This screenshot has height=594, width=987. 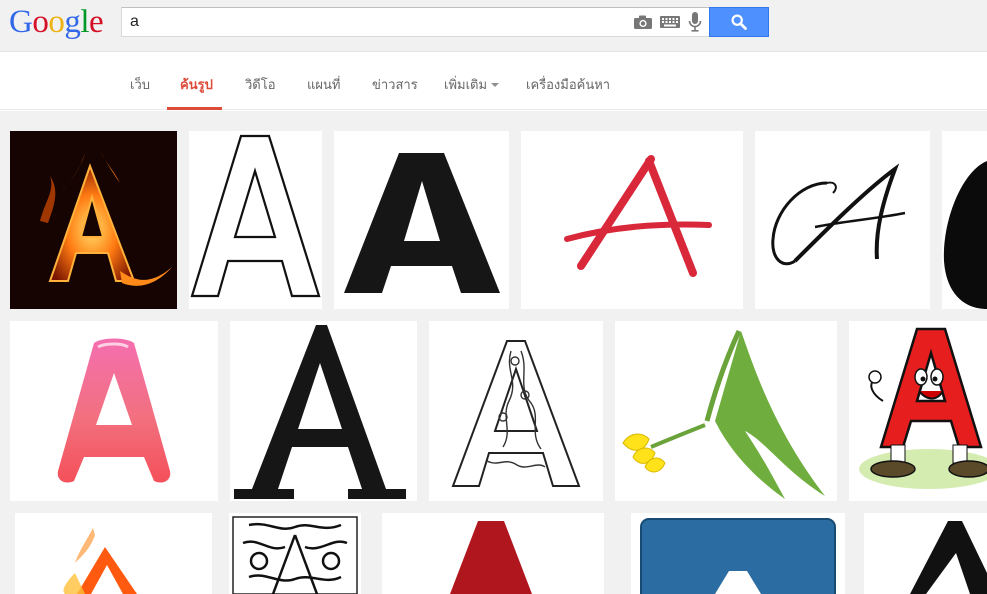 What do you see at coordinates (196, 84) in the screenshot?
I see `tab-images: ค้นรูป` at bounding box center [196, 84].